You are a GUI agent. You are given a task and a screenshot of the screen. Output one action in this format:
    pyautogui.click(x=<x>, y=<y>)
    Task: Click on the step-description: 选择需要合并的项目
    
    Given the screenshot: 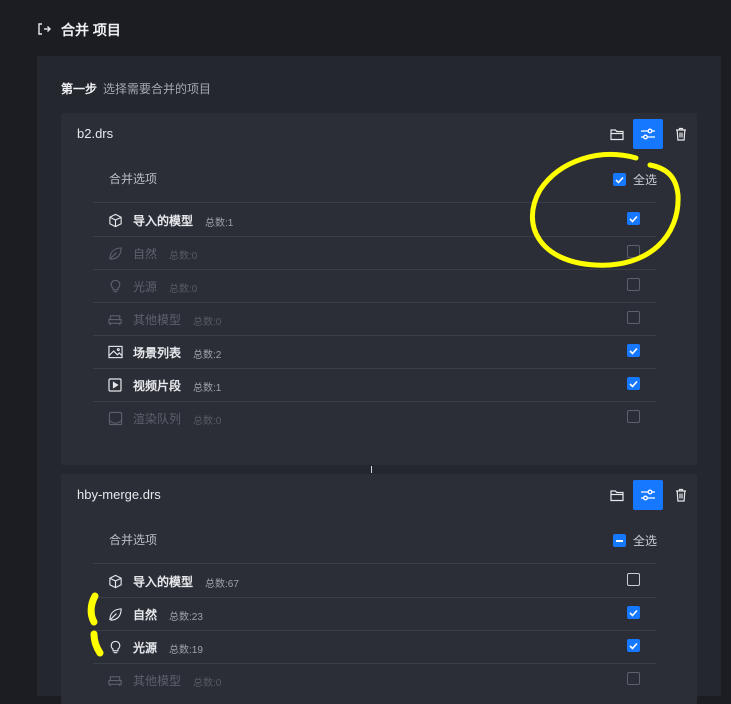 What is the action you would take?
    pyautogui.click(x=157, y=89)
    